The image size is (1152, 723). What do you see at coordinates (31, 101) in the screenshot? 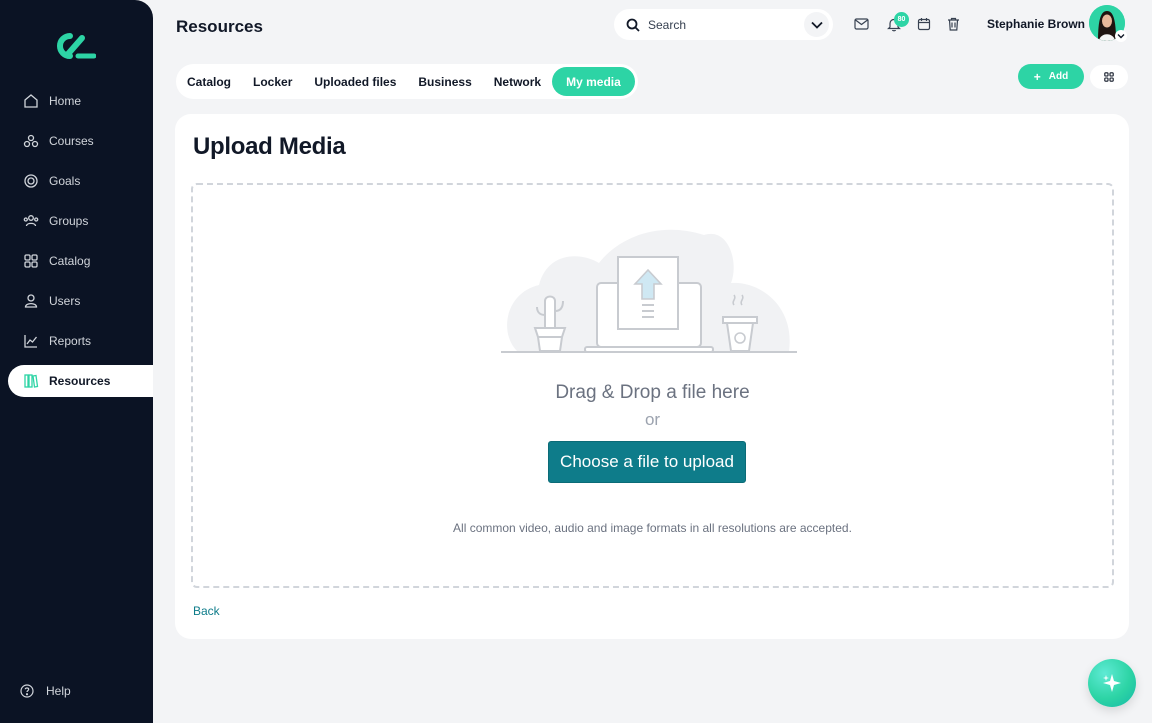
I see `home-icon` at bounding box center [31, 101].